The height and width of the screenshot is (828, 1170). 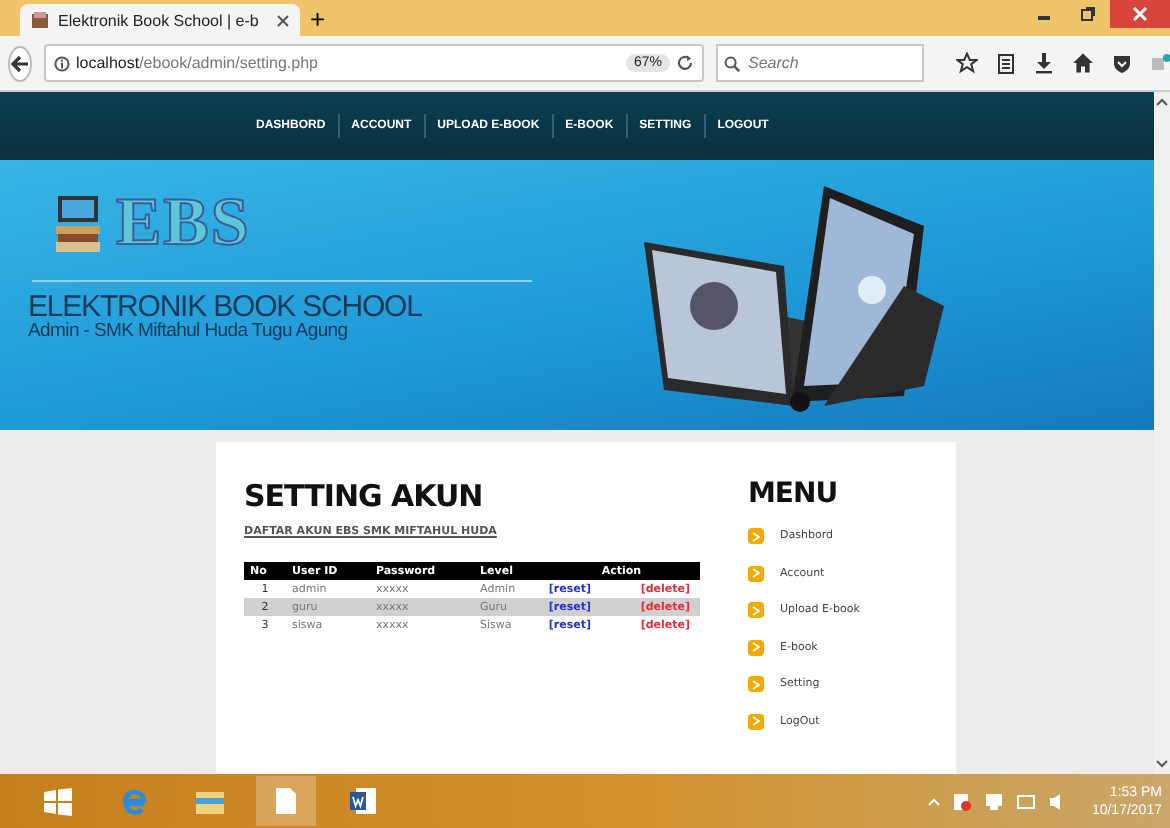 I want to click on star-icon, so click(x=967, y=63).